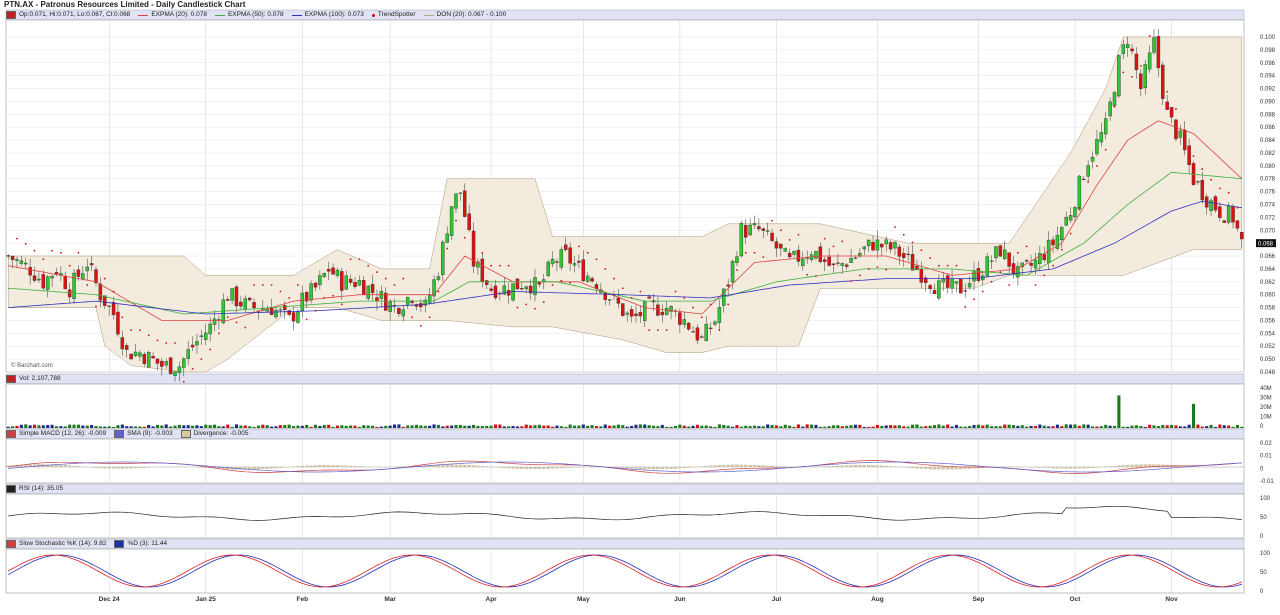  What do you see at coordinates (11, 15) in the screenshot?
I see `ohlc-swatch` at bounding box center [11, 15].